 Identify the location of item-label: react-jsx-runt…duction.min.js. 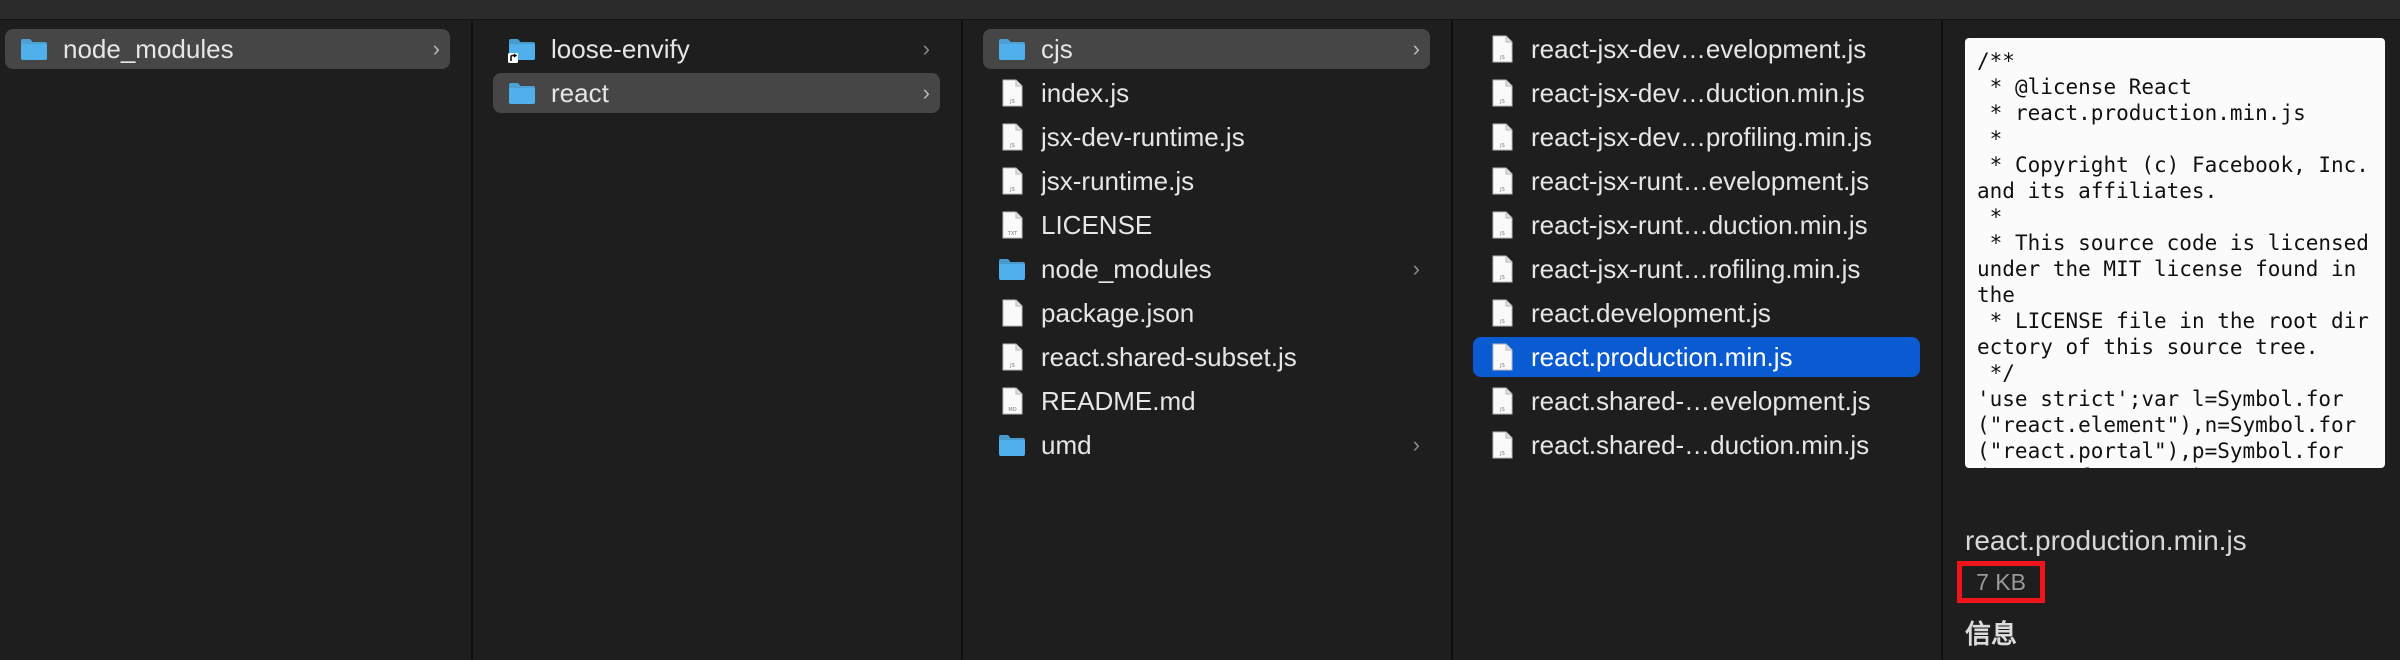
(1699, 224).